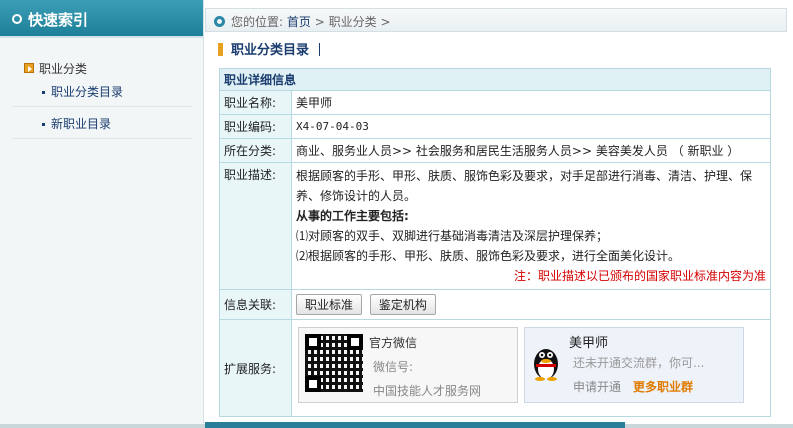 The width and height of the screenshot is (793, 428). What do you see at coordinates (255, 226) in the screenshot?
I see `row-key: 职业描述:` at bounding box center [255, 226].